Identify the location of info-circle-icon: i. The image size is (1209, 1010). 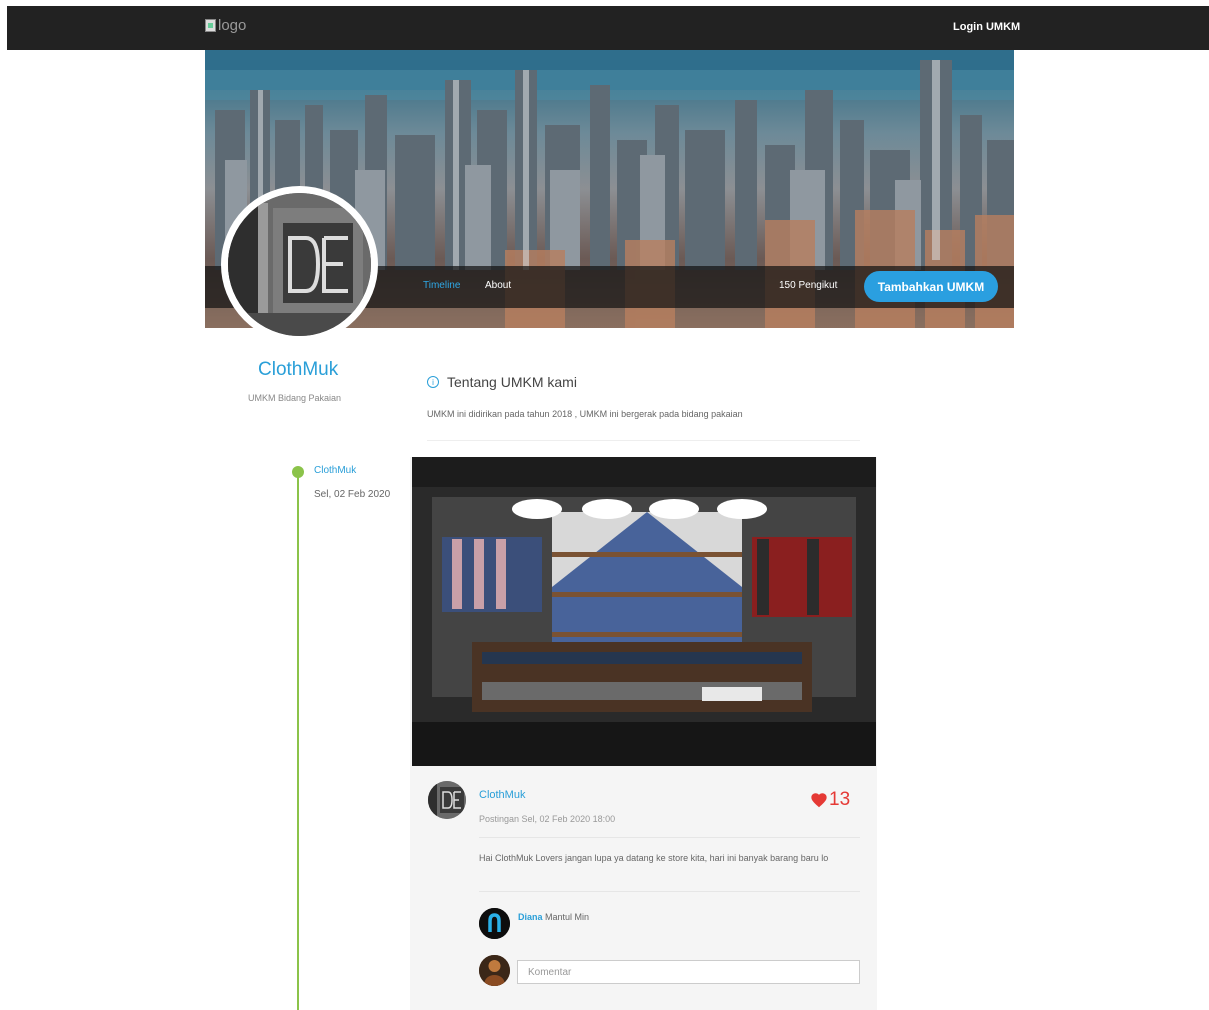
(433, 382).